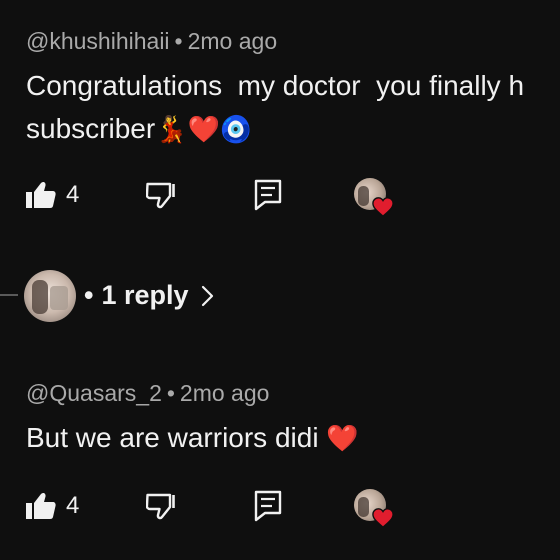 This screenshot has width=560, height=560. Describe the element at coordinates (207, 295) in the screenshot. I see `chevron-right-icon` at that location.